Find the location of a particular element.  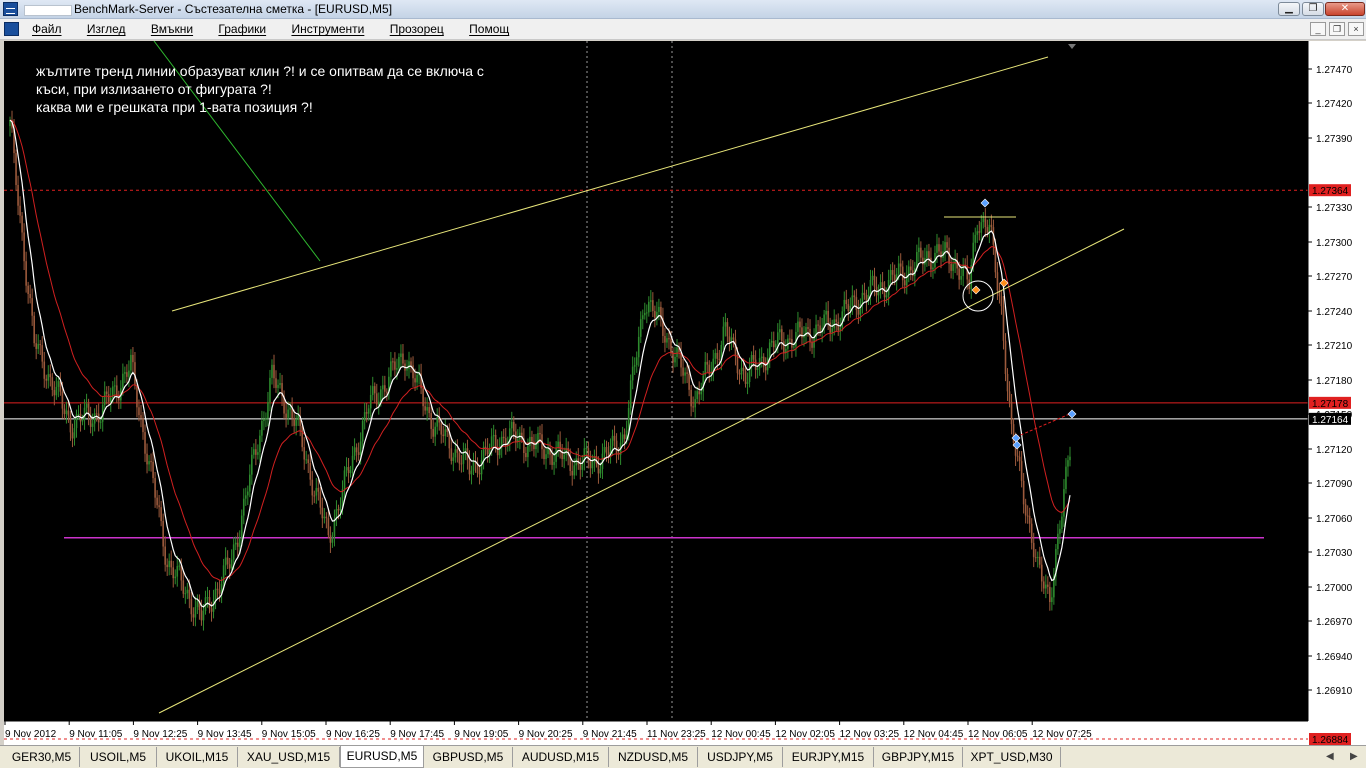

lower-level-price-label: 1.26884 is located at coordinates (1330, 740).